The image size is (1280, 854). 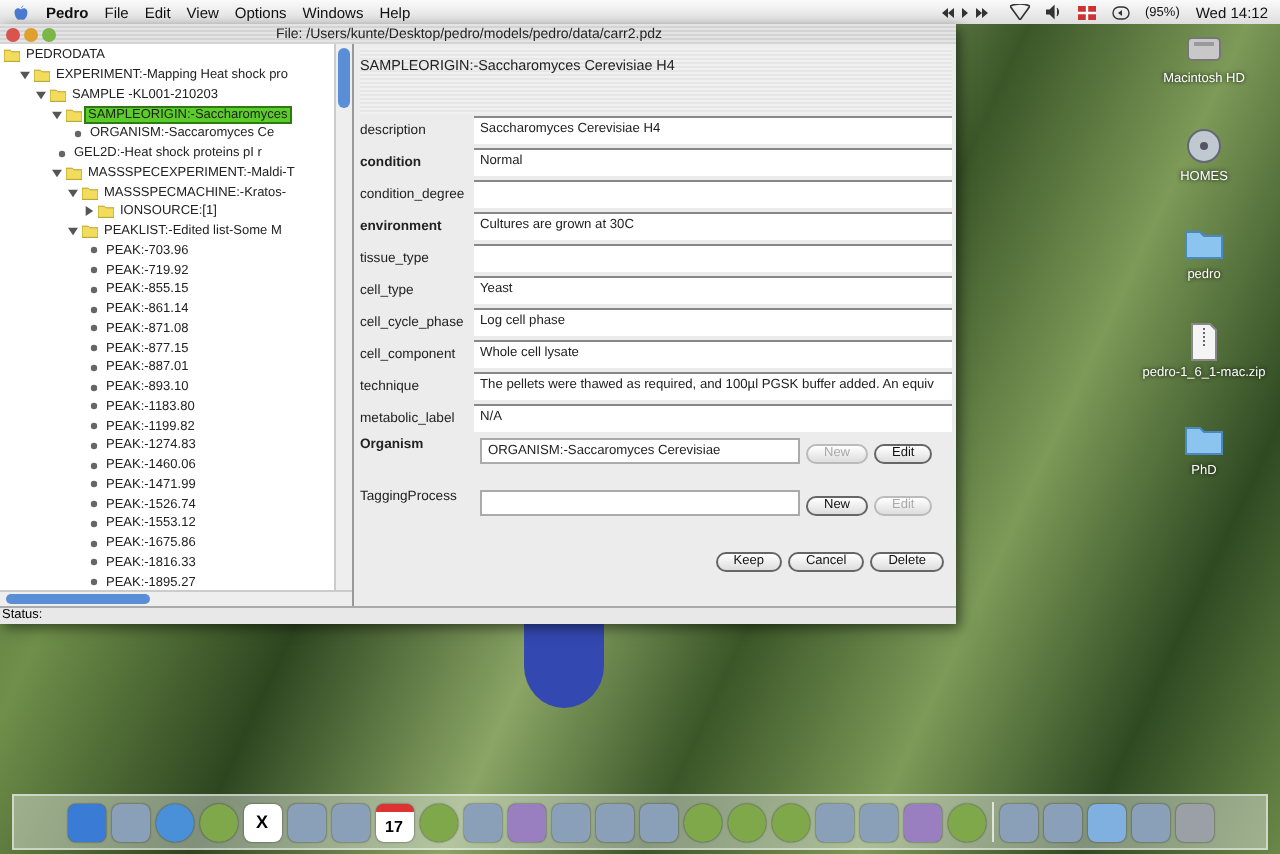 What do you see at coordinates (343, 317) in the screenshot?
I see `vertical-scrollbar` at bounding box center [343, 317].